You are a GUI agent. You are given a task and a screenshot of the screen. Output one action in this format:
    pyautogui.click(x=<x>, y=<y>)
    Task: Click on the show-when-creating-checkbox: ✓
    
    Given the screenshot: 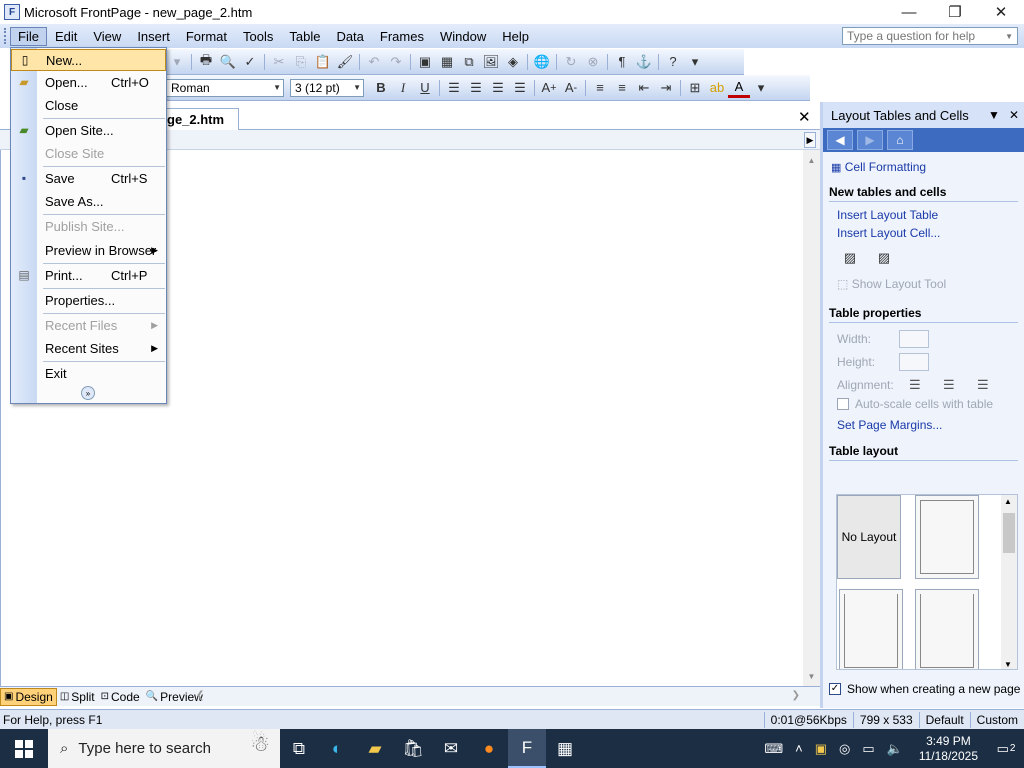 What is the action you would take?
    pyautogui.click(x=835, y=689)
    